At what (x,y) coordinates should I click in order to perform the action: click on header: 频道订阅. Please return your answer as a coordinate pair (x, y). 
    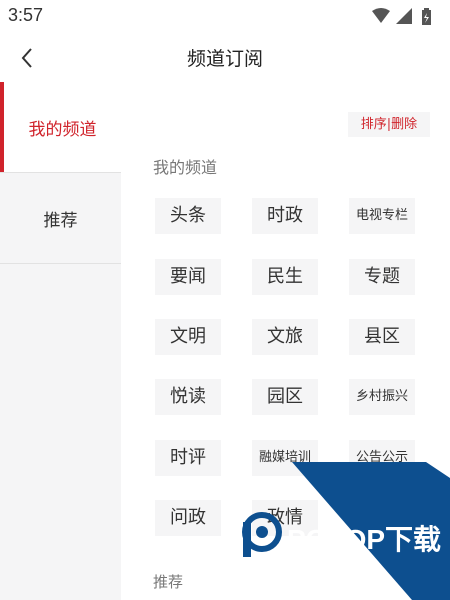
    Looking at the image, I should click on (225, 58).